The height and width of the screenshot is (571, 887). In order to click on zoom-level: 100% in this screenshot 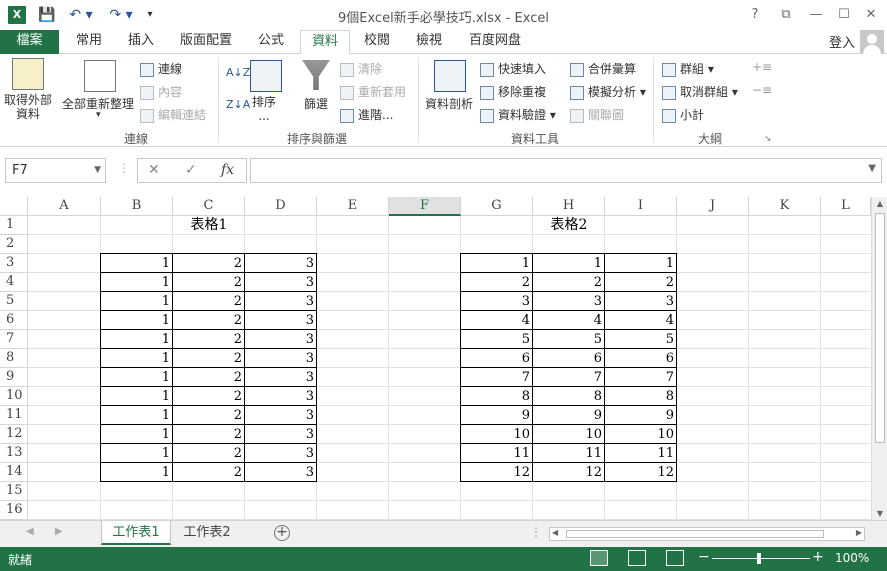, I will do `click(852, 558)`.